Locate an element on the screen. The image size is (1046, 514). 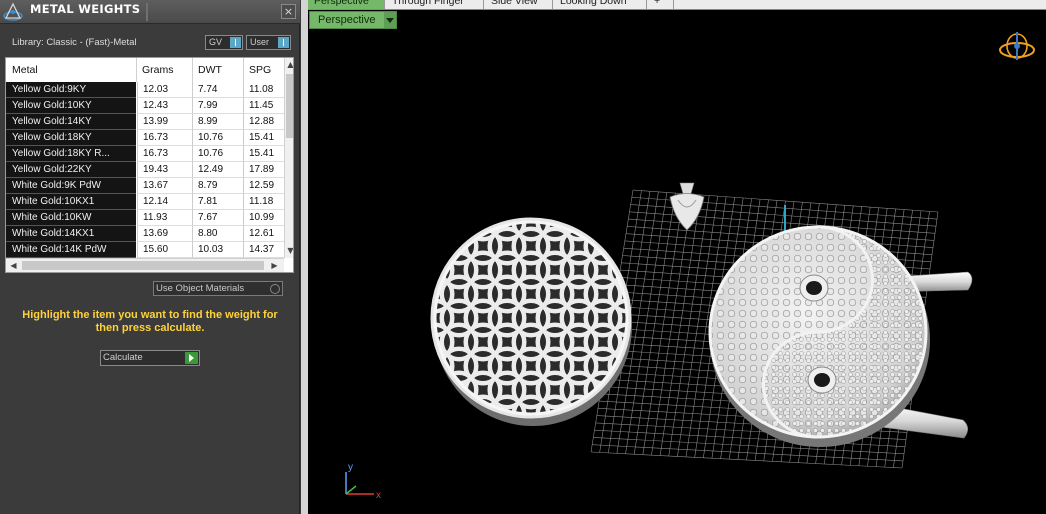
table-row: Yellow Gold:10KY 12.43 7.99 11.45 is located at coordinates (145, 106).